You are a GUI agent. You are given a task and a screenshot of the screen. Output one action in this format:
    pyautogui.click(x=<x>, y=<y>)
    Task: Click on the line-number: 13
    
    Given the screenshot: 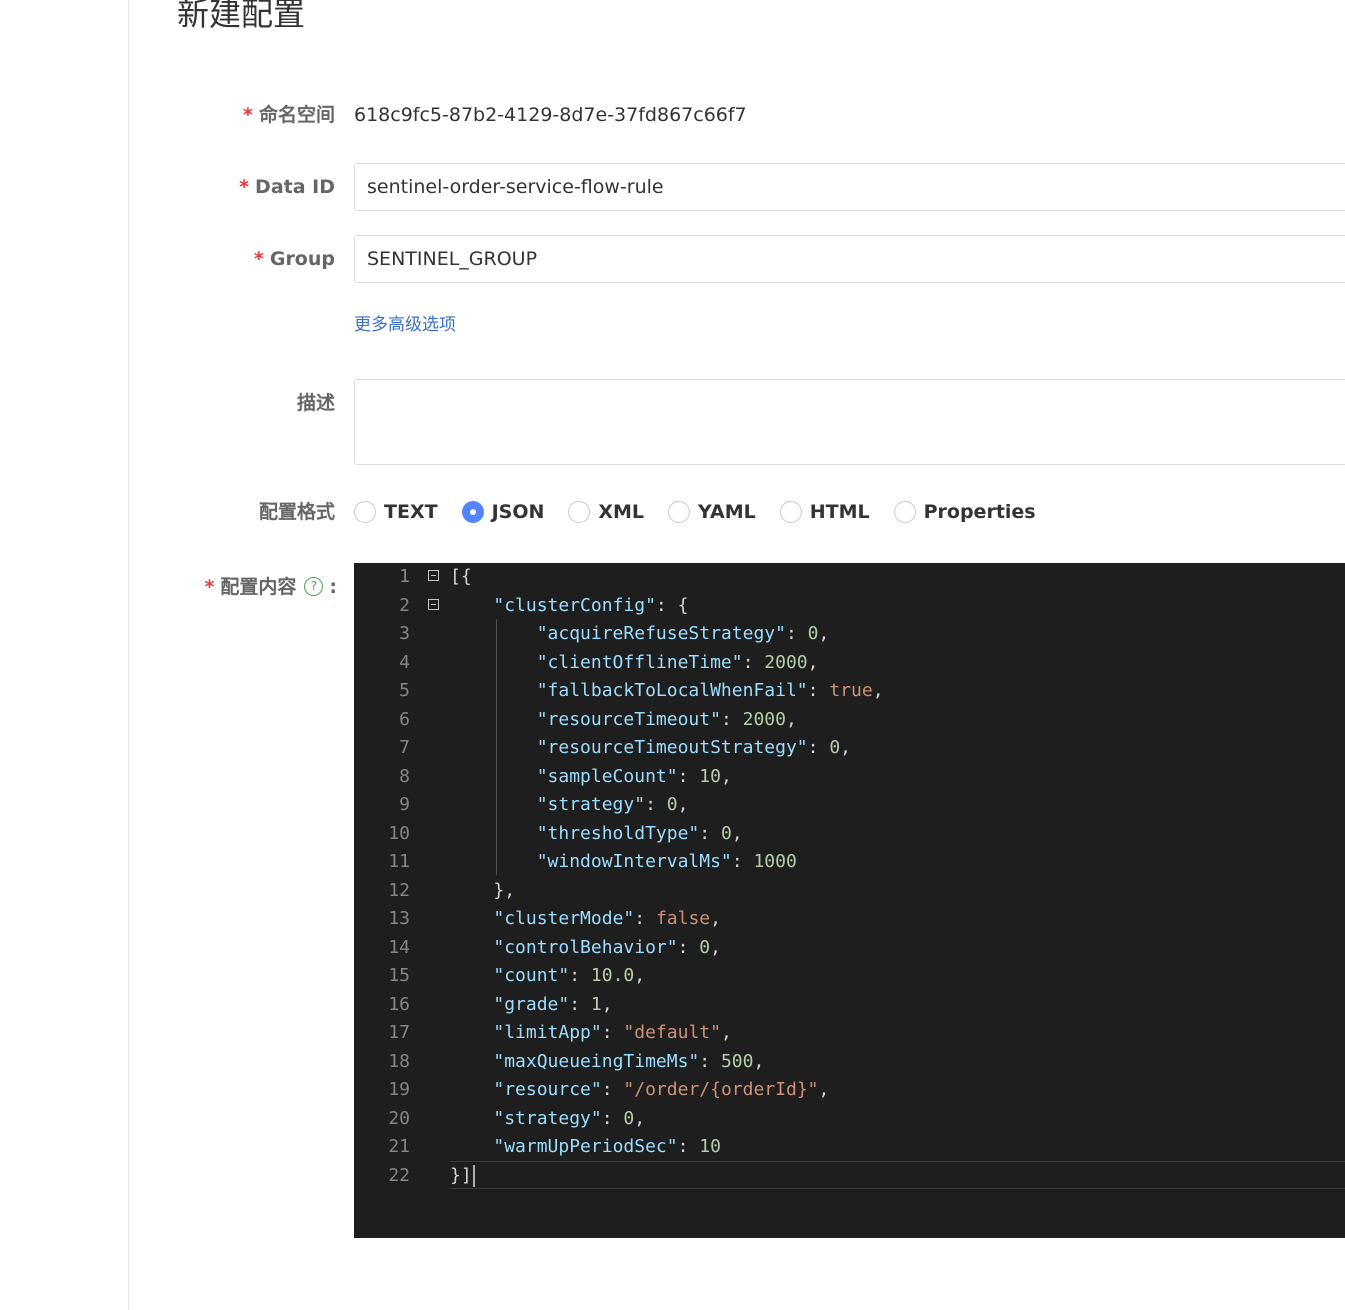 What is the action you would take?
    pyautogui.click(x=399, y=918)
    